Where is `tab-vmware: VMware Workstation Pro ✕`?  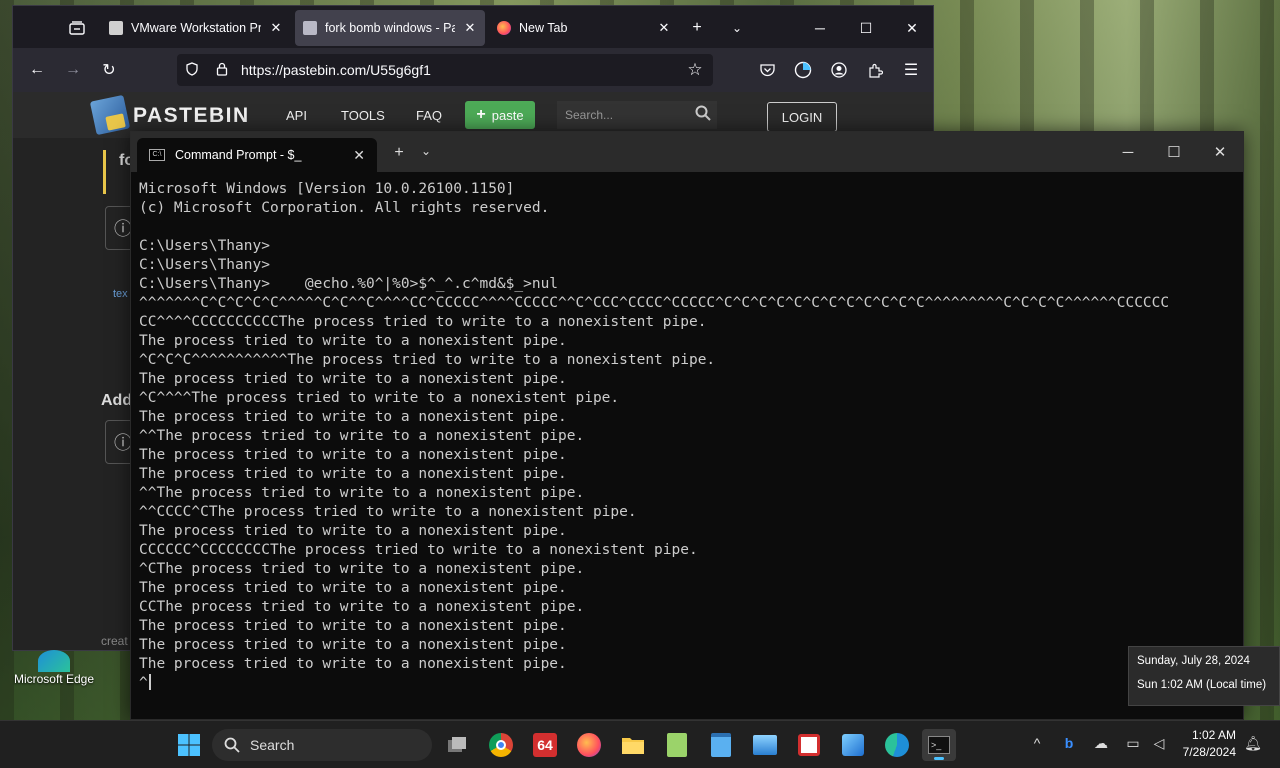
tab-vmware: VMware Workstation Pro ✕ is located at coordinates (196, 28).